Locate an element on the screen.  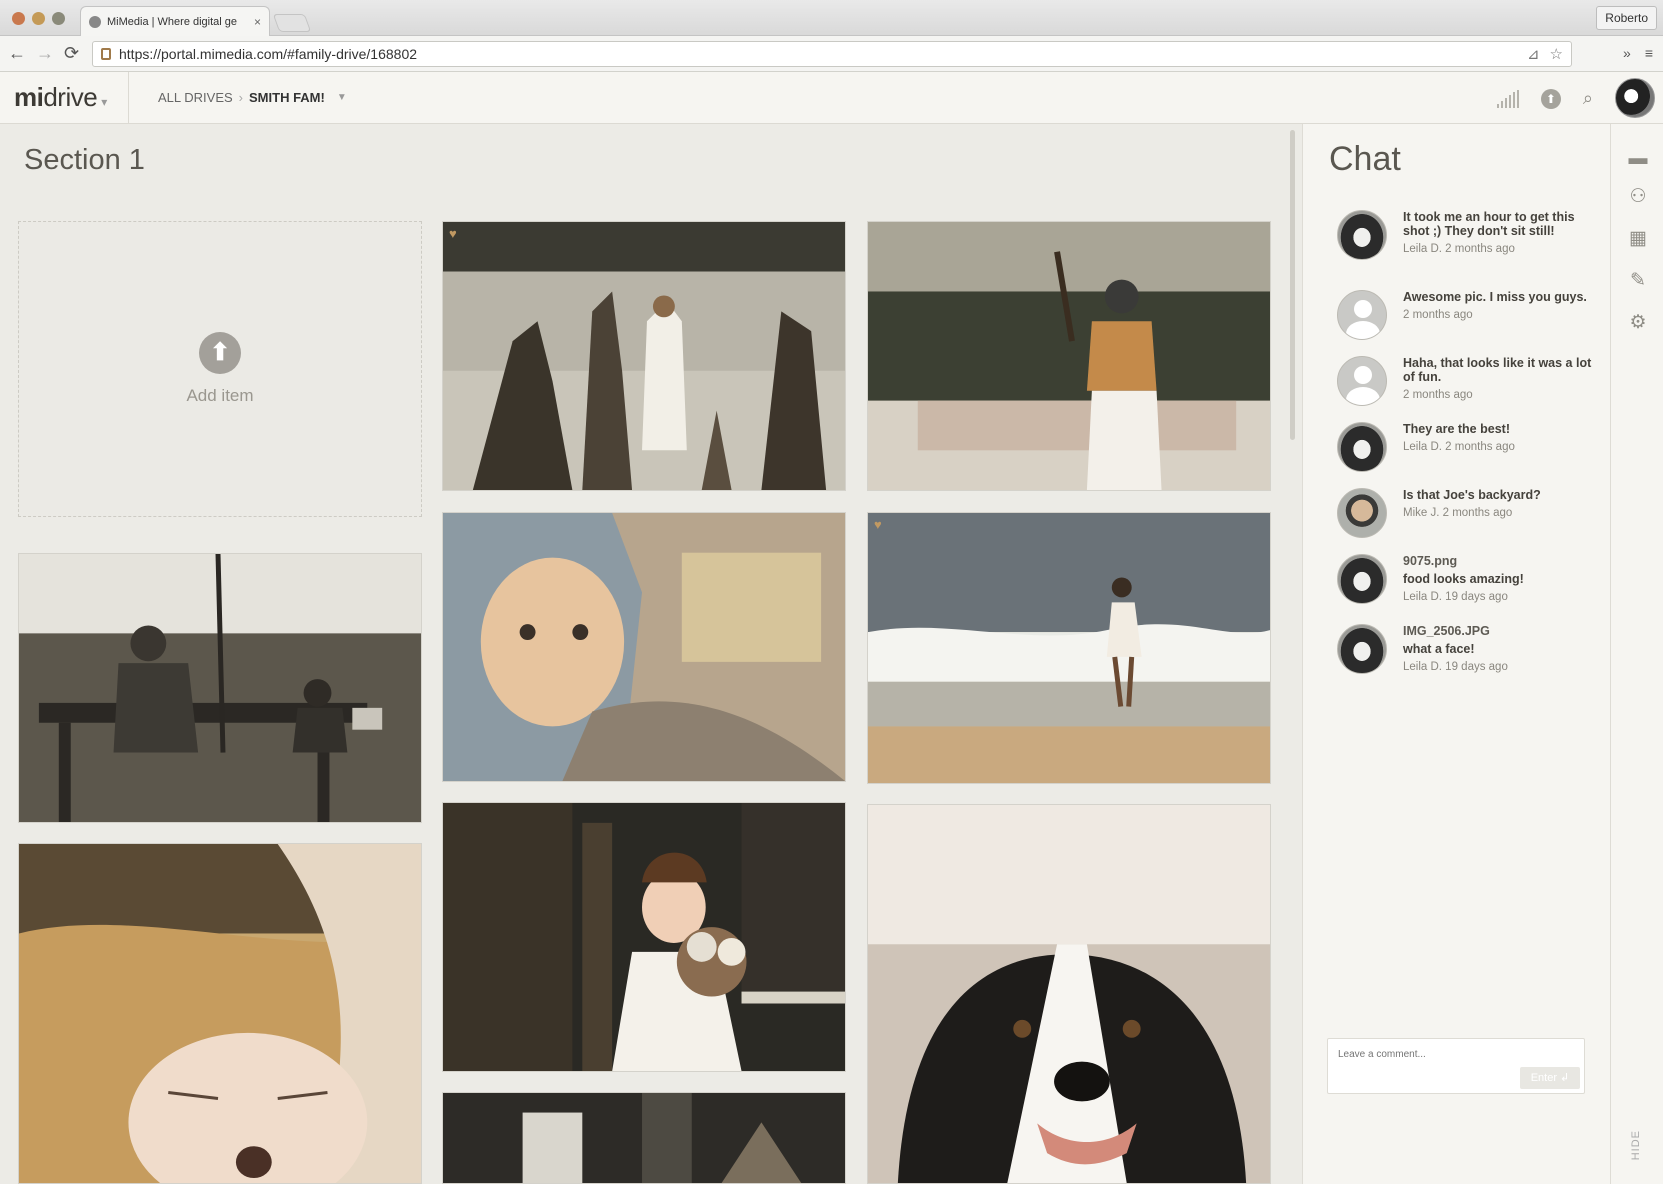
chat-message: They are the best! Leila D. 2 months ago is located at coordinates (1467, 447).